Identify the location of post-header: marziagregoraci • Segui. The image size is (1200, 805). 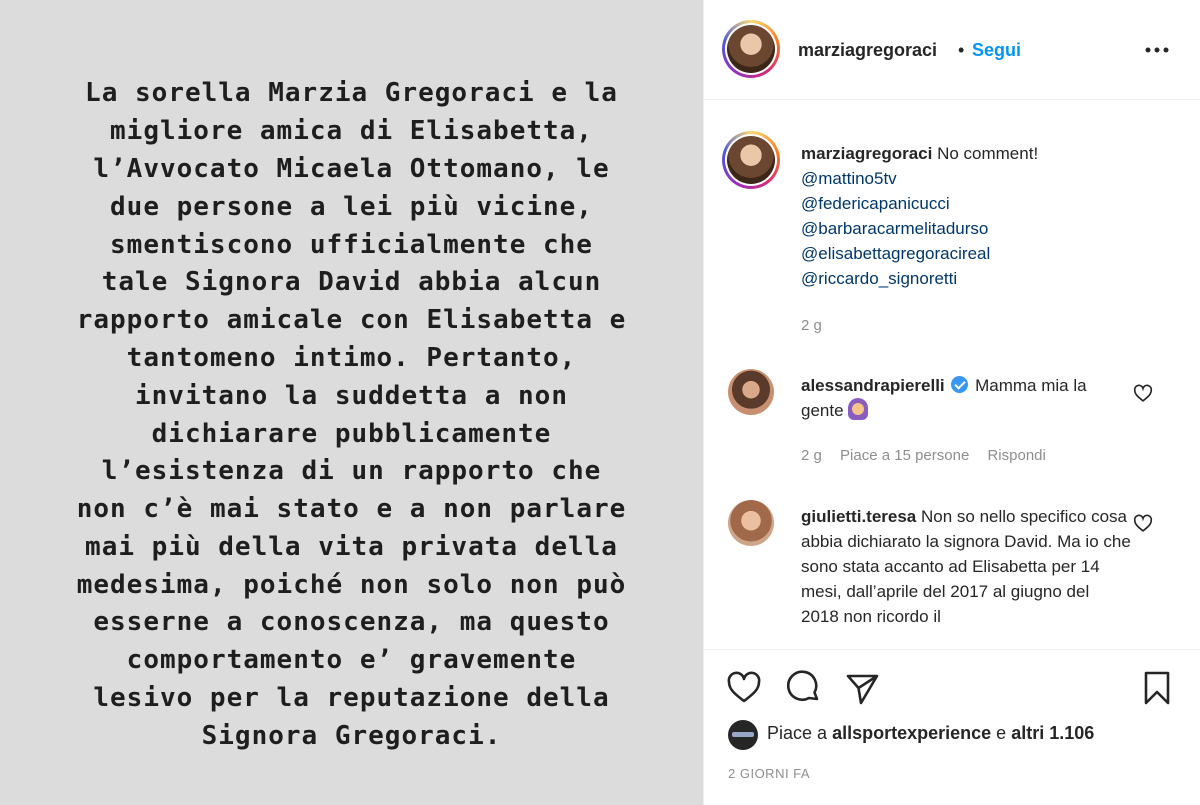
(952, 50).